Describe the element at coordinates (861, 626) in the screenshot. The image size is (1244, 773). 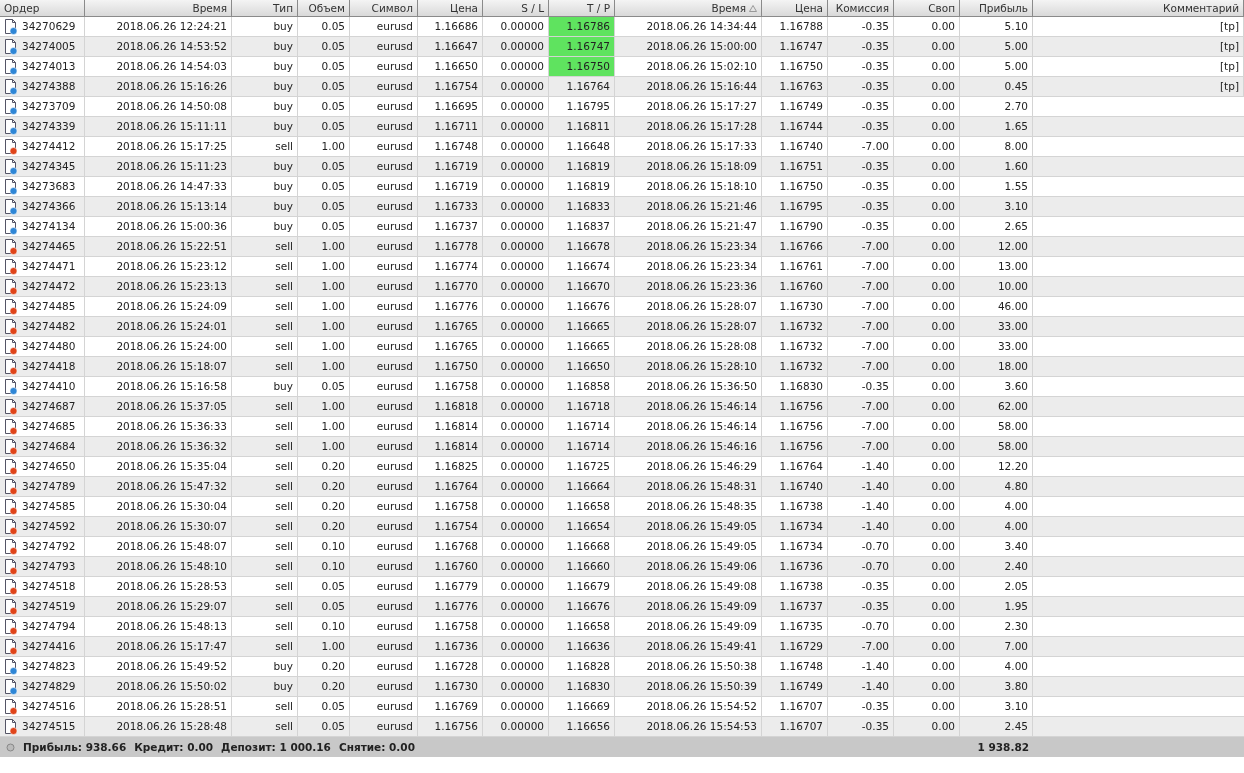
I see `table-cell: -0.70` at that location.